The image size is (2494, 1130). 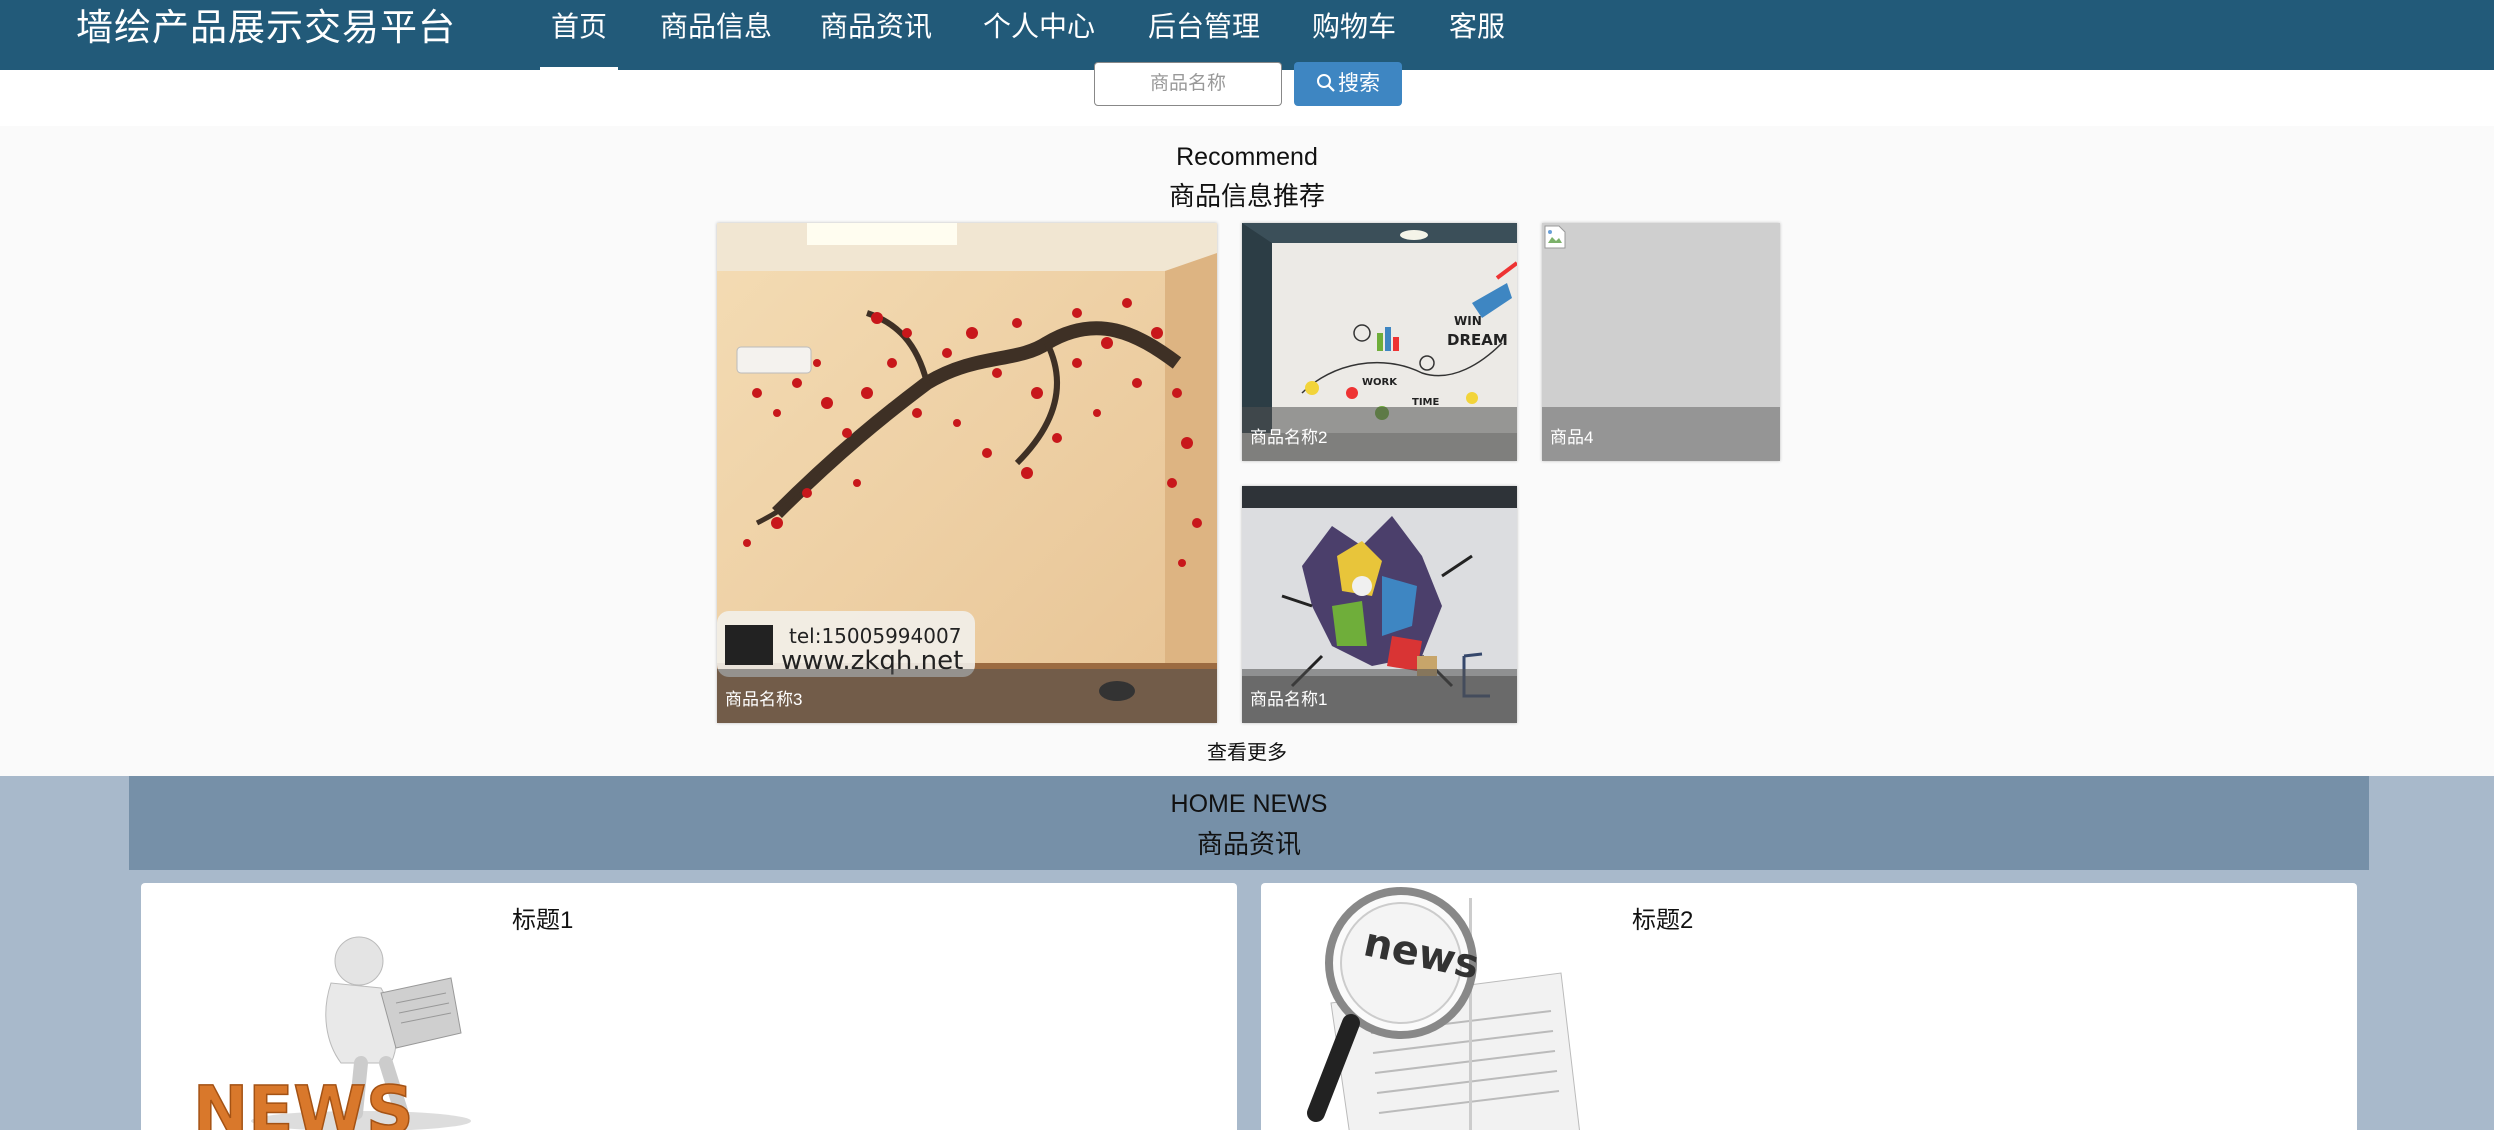 What do you see at coordinates (1326, 83) in the screenshot?
I see `search-icon` at bounding box center [1326, 83].